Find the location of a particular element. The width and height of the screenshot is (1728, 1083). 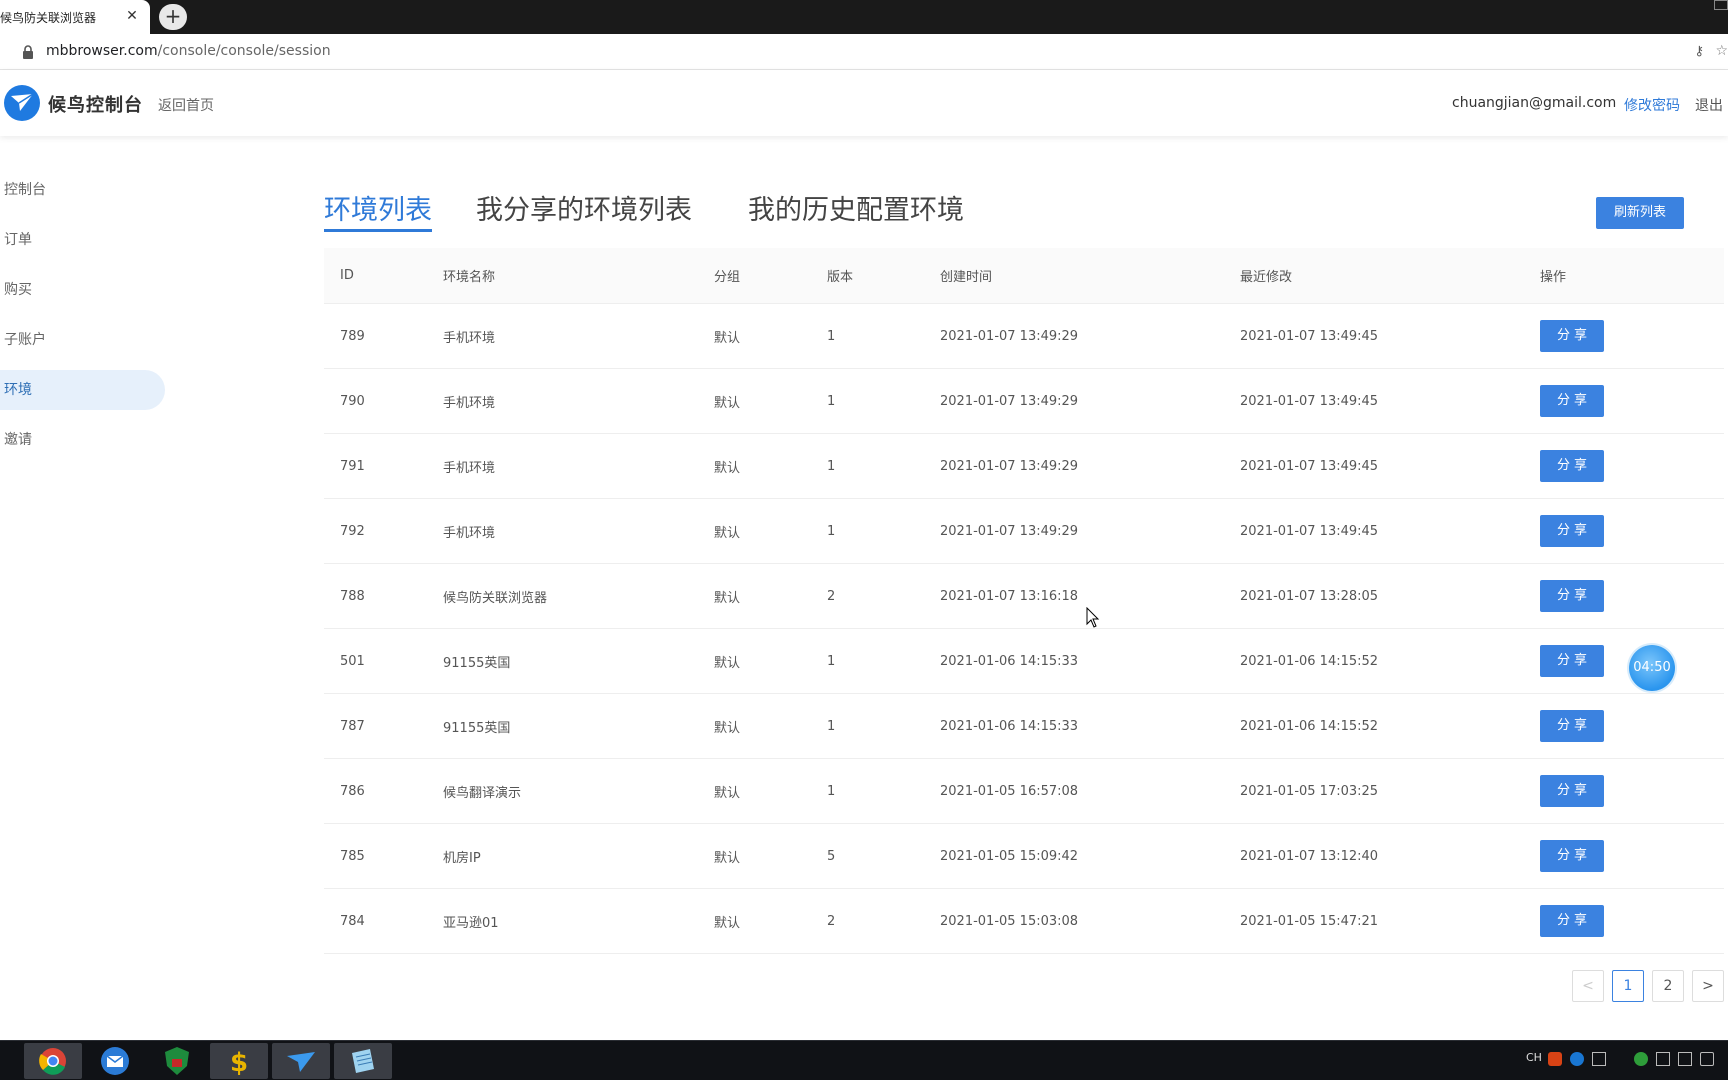

input-method-icon is located at coordinates (1555, 1059).